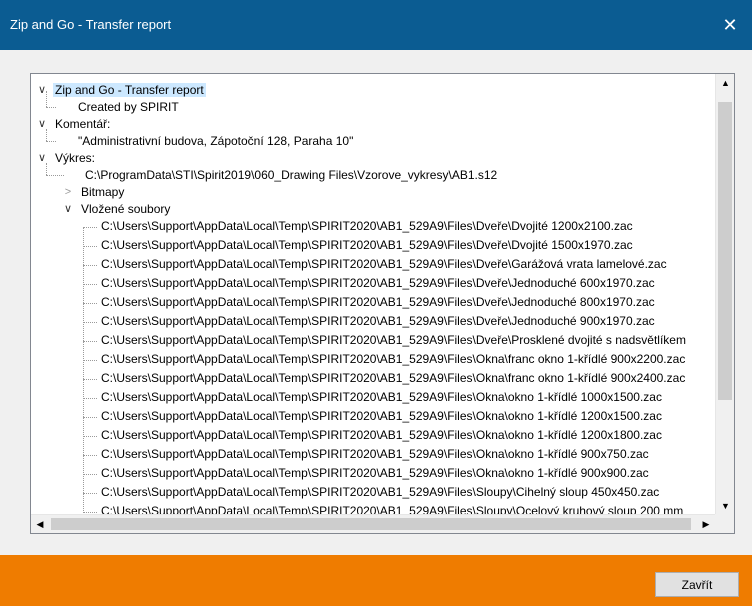  What do you see at coordinates (82, 124) in the screenshot?
I see `tree-node-comment: Komentář:` at bounding box center [82, 124].